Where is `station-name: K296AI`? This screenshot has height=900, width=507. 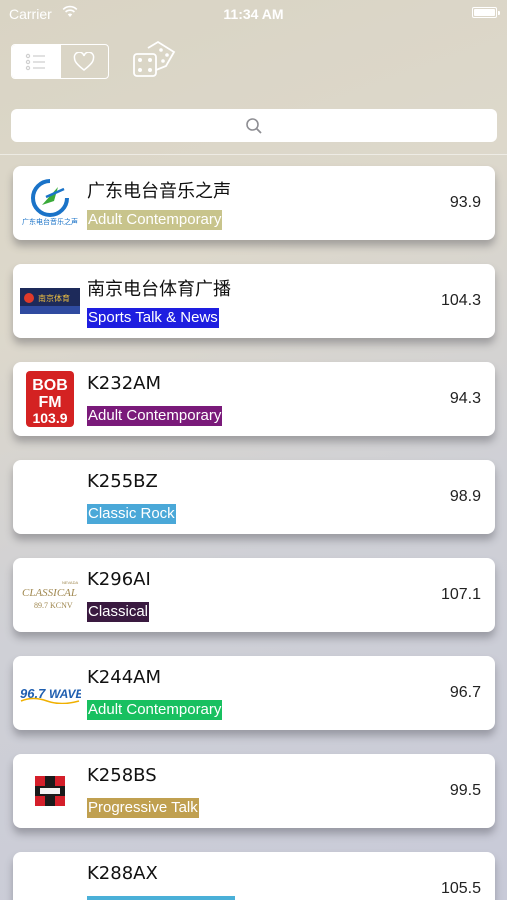 station-name: K296AI is located at coordinates (119, 579).